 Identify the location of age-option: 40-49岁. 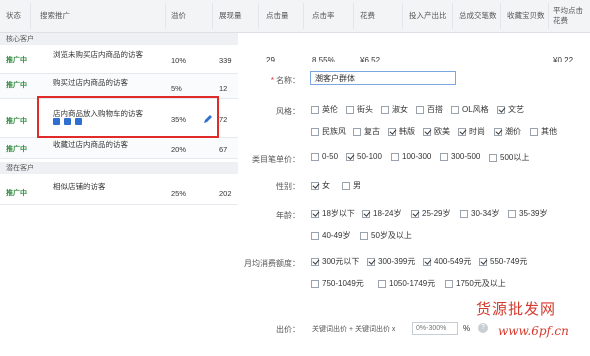
(330, 235).